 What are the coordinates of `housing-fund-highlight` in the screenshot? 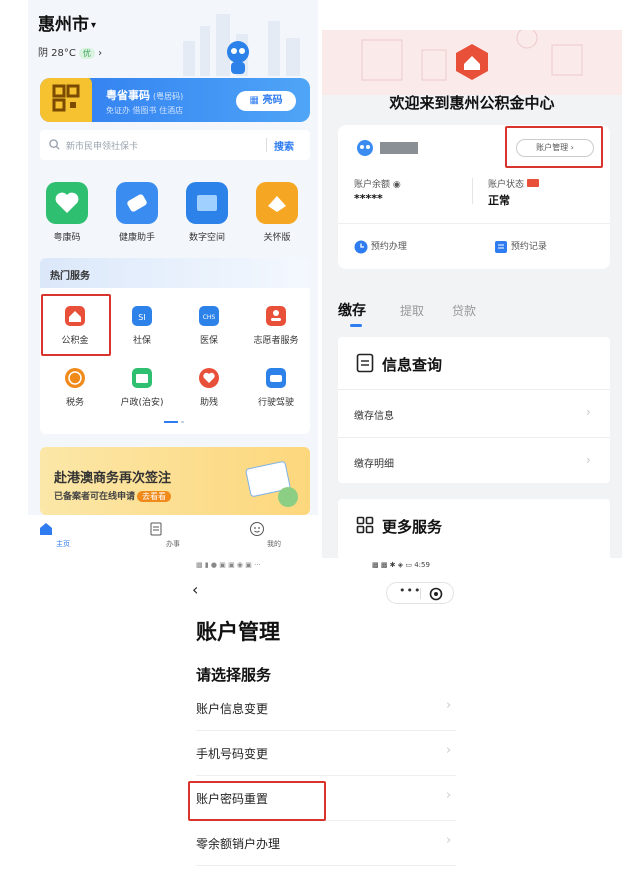 It's located at (76, 325).